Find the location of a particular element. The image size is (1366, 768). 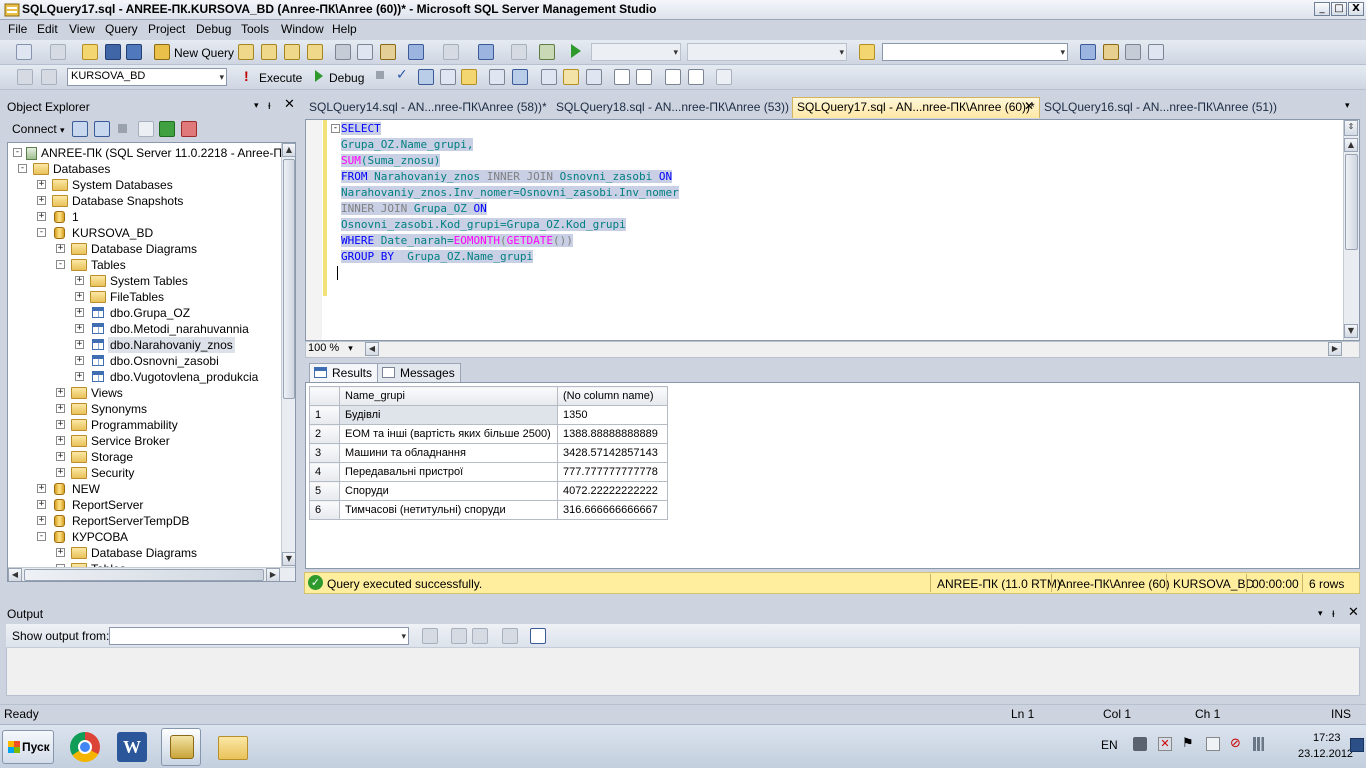

tools-icon is located at coordinates (1133, 52).